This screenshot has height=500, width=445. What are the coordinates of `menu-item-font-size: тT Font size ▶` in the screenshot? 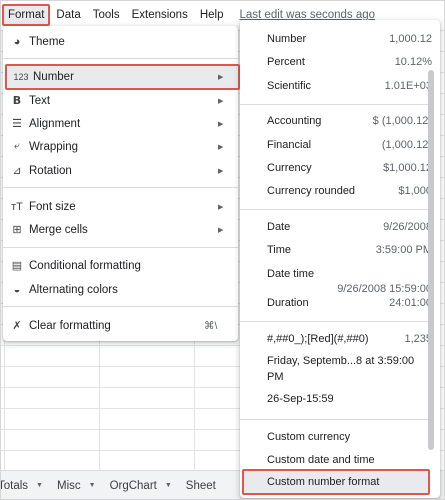 It's located at (120, 206).